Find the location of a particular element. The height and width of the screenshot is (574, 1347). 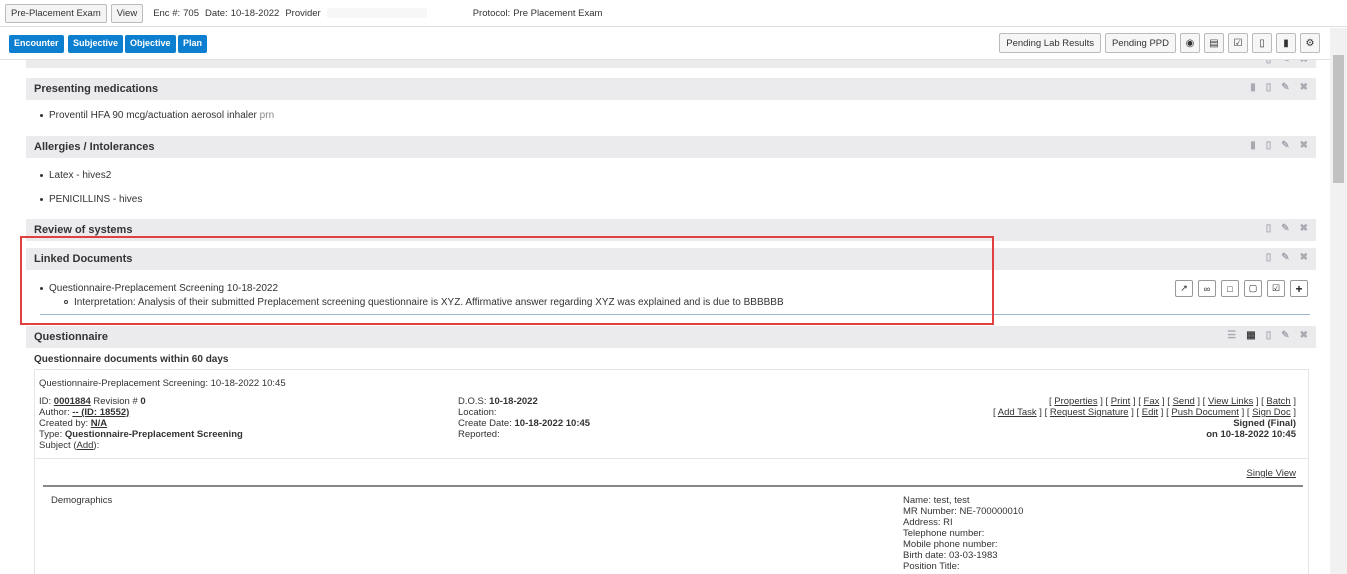

doc-created-line: Created by: N/A is located at coordinates (73, 423).